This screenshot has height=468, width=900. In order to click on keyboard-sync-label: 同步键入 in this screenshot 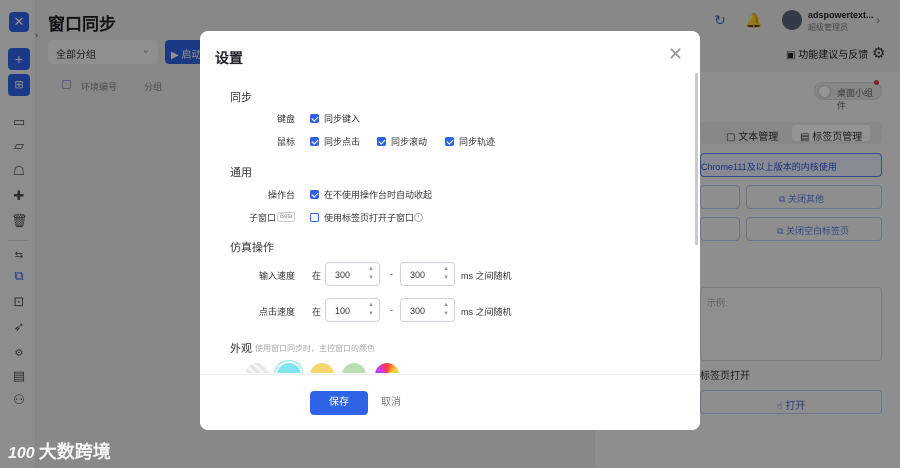, I will do `click(342, 118)`.